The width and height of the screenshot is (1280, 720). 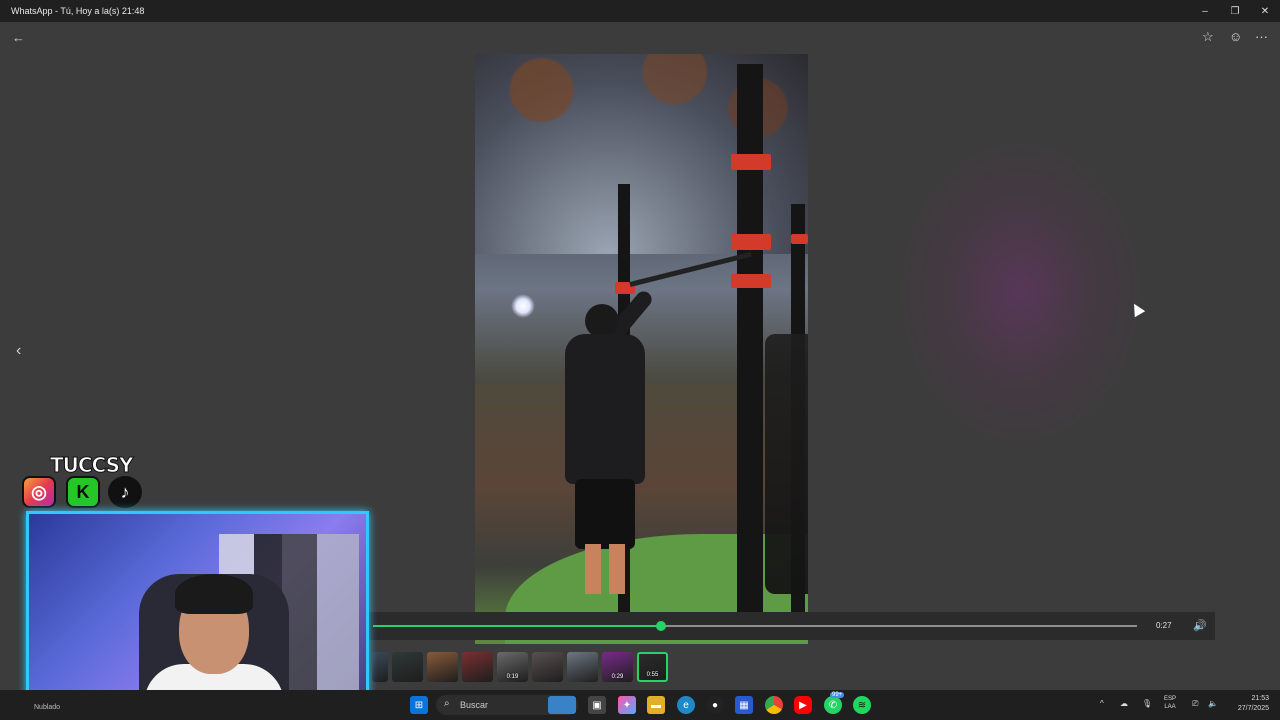 What do you see at coordinates (1265, 11) in the screenshot?
I see `close-button: ✕` at bounding box center [1265, 11].